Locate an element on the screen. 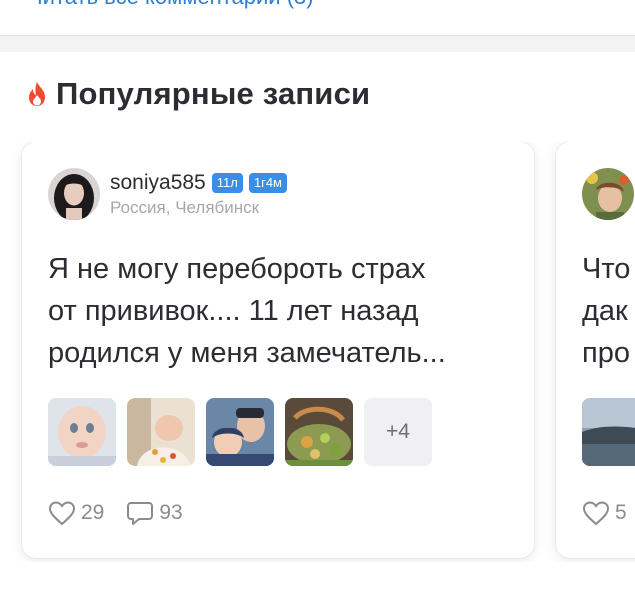 This screenshot has width=635, height=600. section-header: Популярные записи is located at coordinates (198, 94).